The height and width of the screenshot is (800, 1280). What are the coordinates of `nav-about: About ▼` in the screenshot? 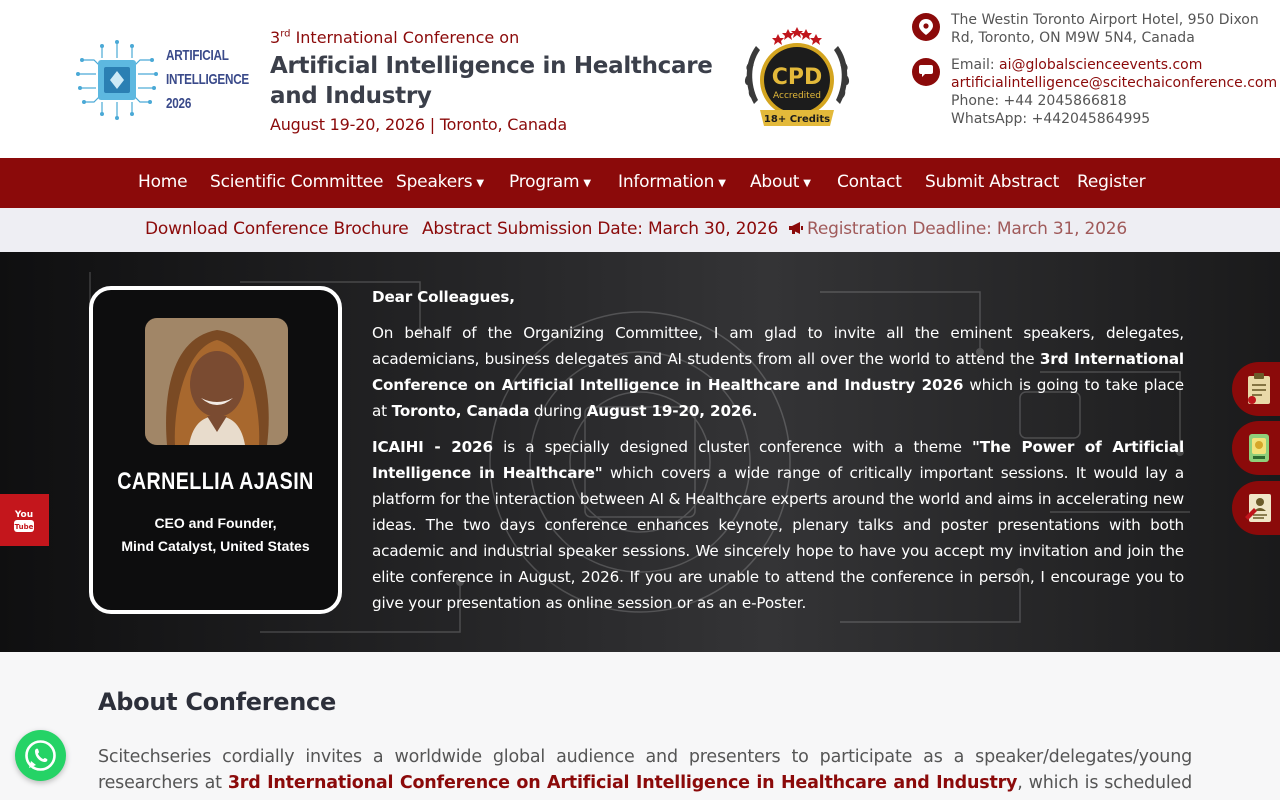 It's located at (780, 183).